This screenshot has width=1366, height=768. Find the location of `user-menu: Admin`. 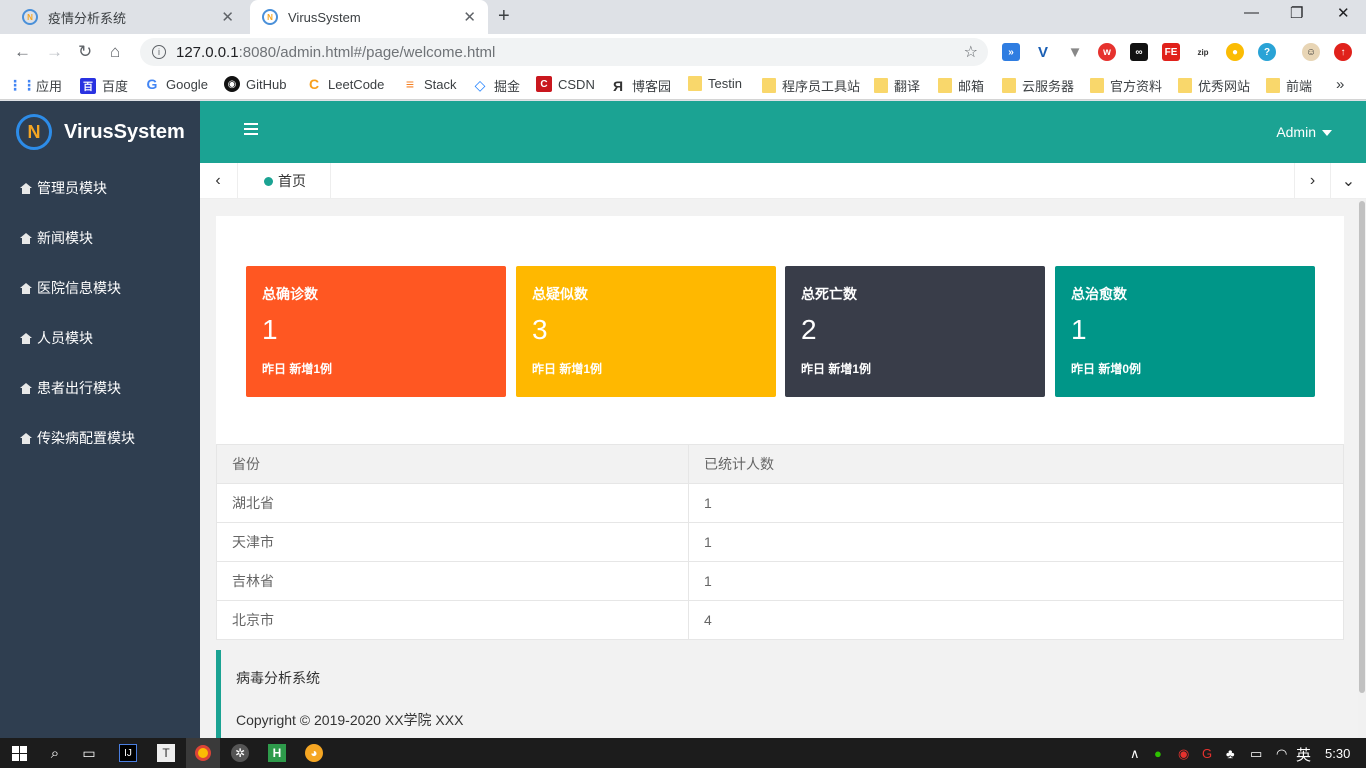

user-menu: Admin is located at coordinates (1304, 132).